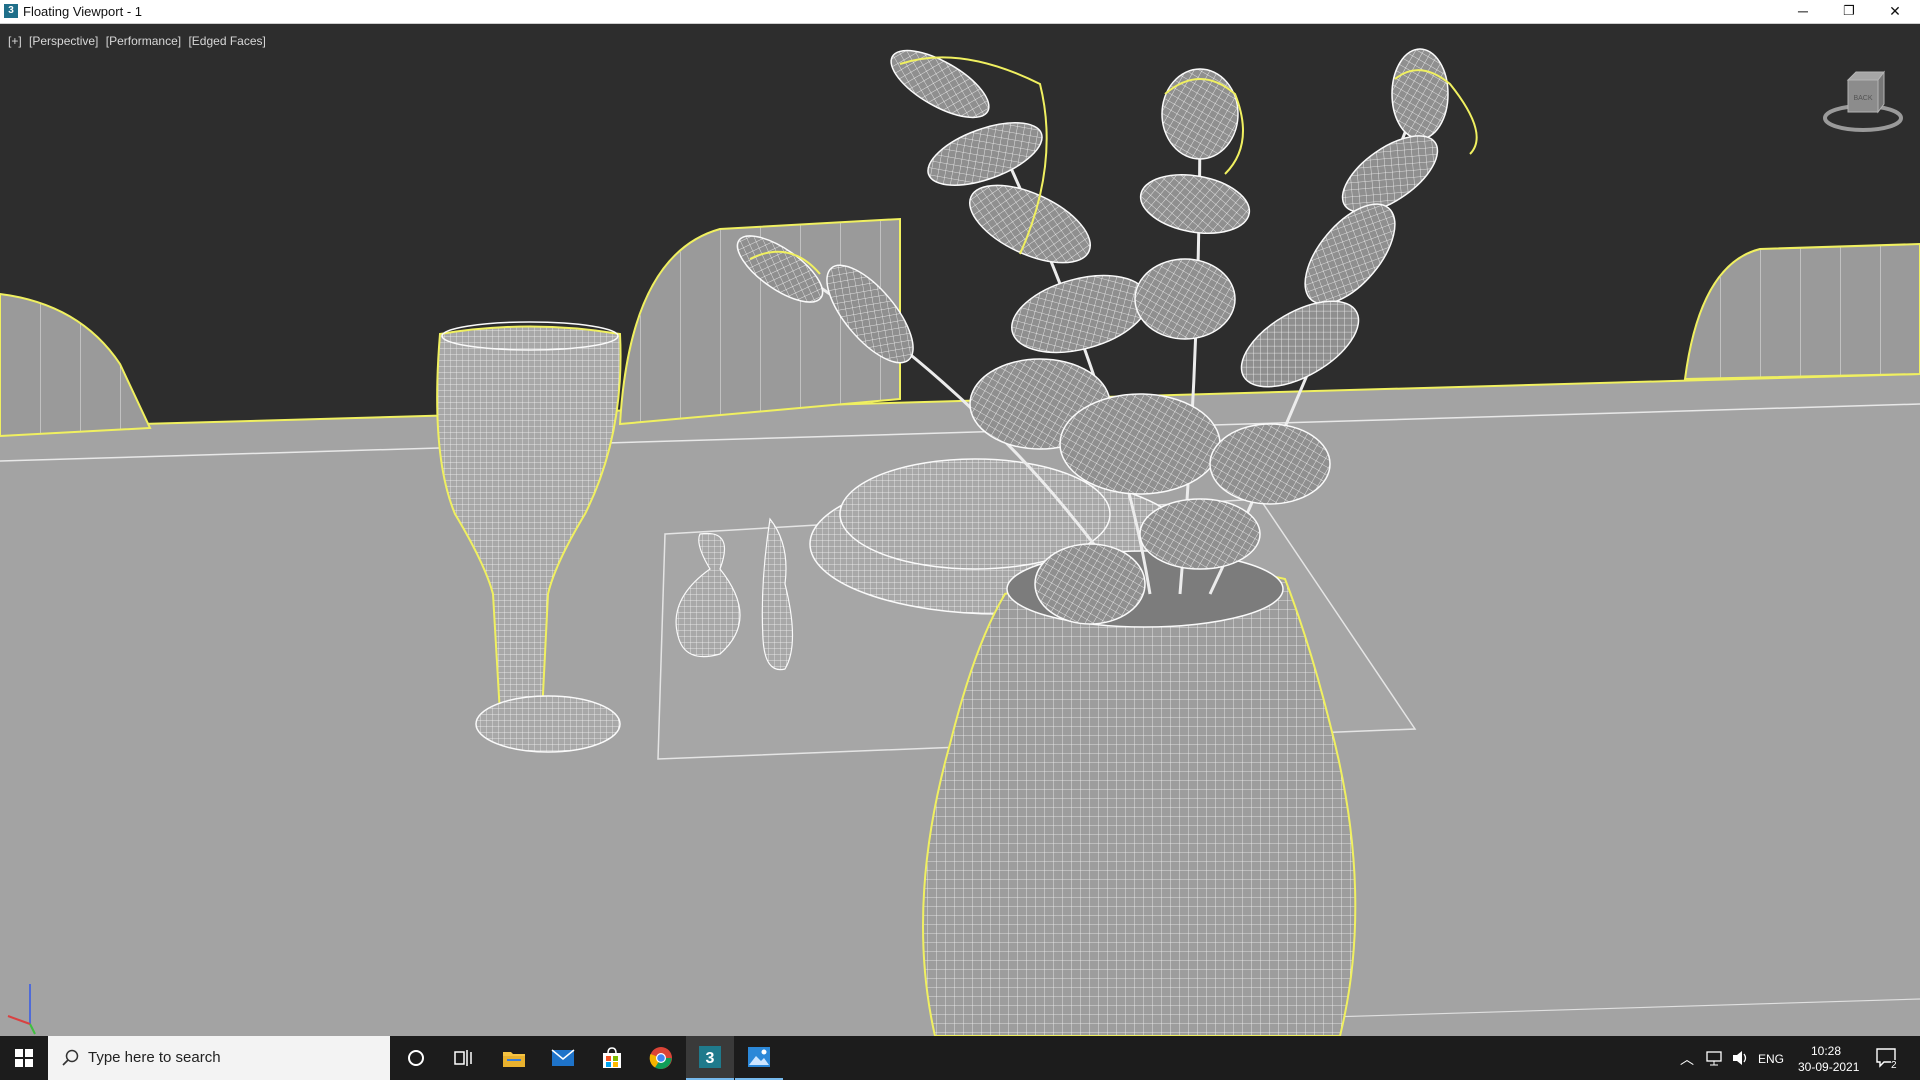  Describe the element at coordinates (1771, 1059) in the screenshot. I see `language-indicator: ENG` at that location.